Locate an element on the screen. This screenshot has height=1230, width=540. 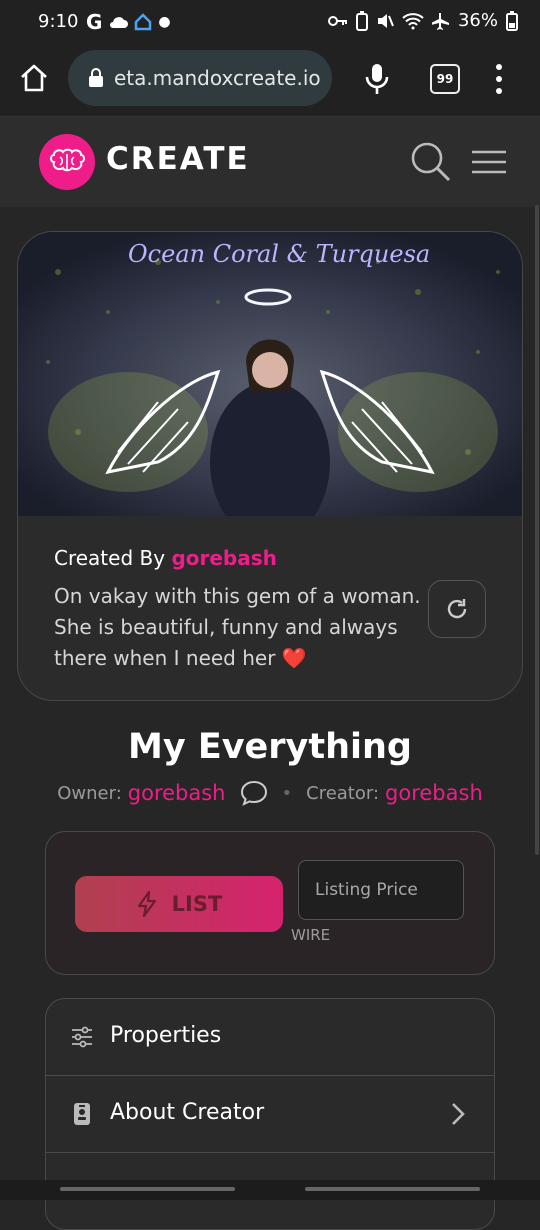
browser-menu-icon is located at coordinates (499, 79).